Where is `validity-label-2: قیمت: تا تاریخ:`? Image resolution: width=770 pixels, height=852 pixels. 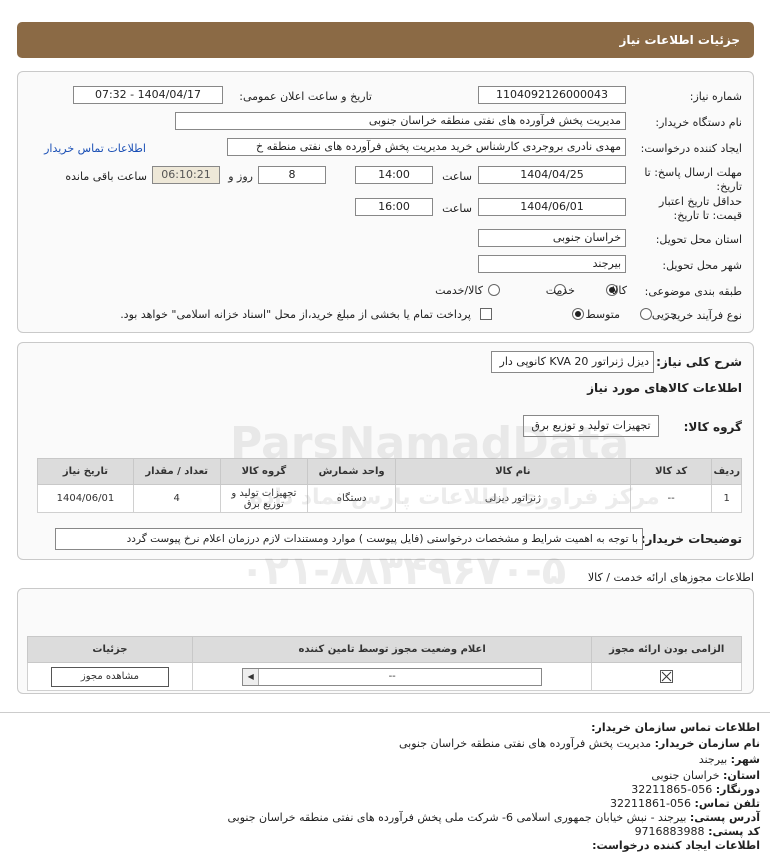
validity-label-2: قیمت: تا تاریخ: is located at coordinates (707, 215).